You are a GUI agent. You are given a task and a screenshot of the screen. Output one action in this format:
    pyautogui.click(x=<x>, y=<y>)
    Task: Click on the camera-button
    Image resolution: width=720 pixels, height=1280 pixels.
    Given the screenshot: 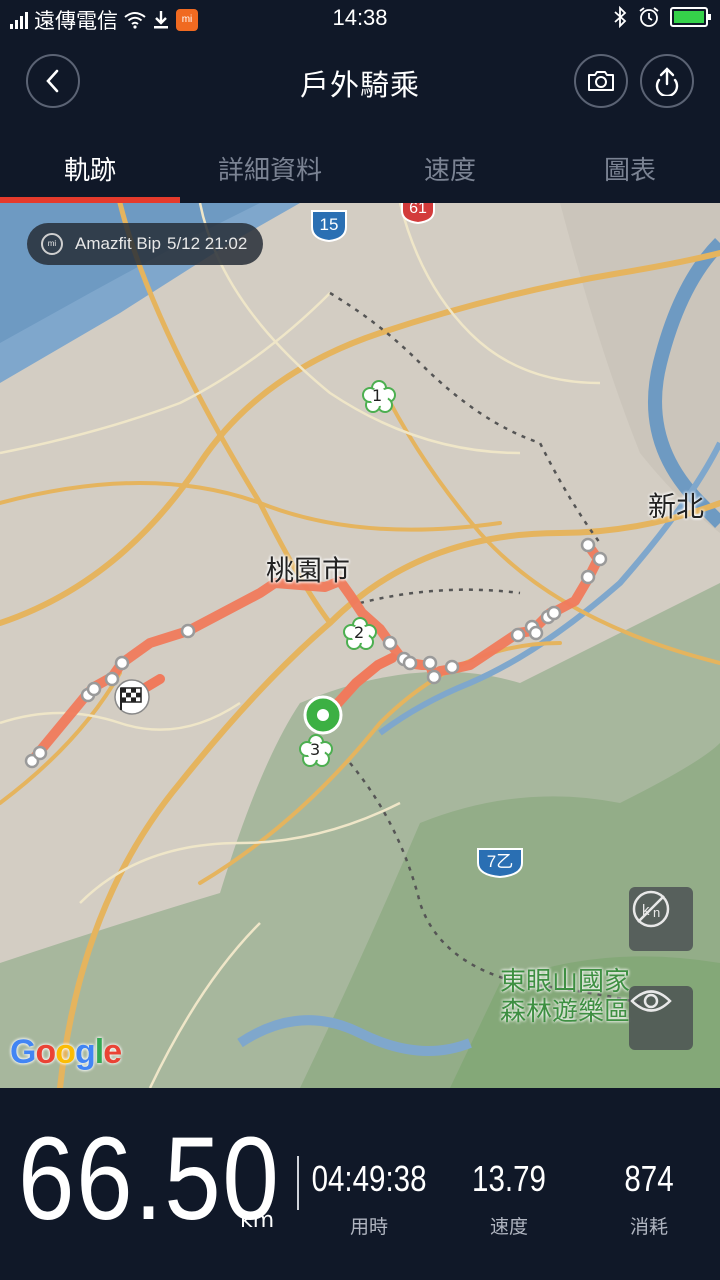 What is the action you would take?
    pyautogui.click(x=601, y=81)
    